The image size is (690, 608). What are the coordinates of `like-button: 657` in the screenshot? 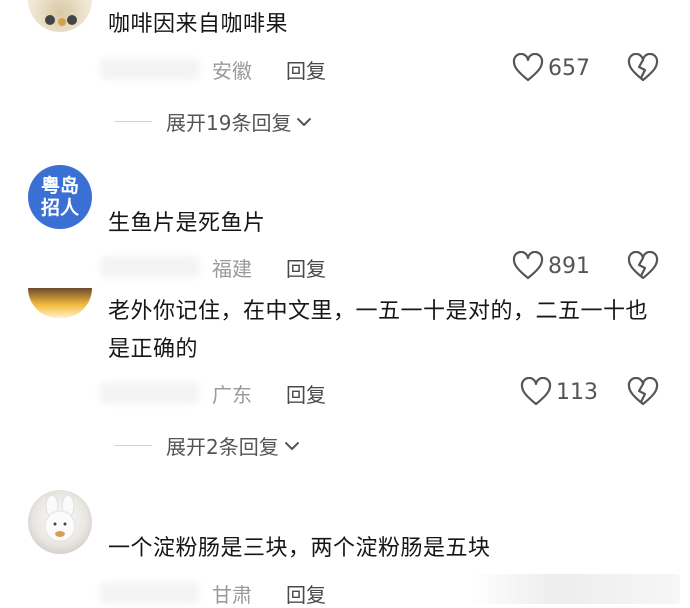 It's located at (551, 68).